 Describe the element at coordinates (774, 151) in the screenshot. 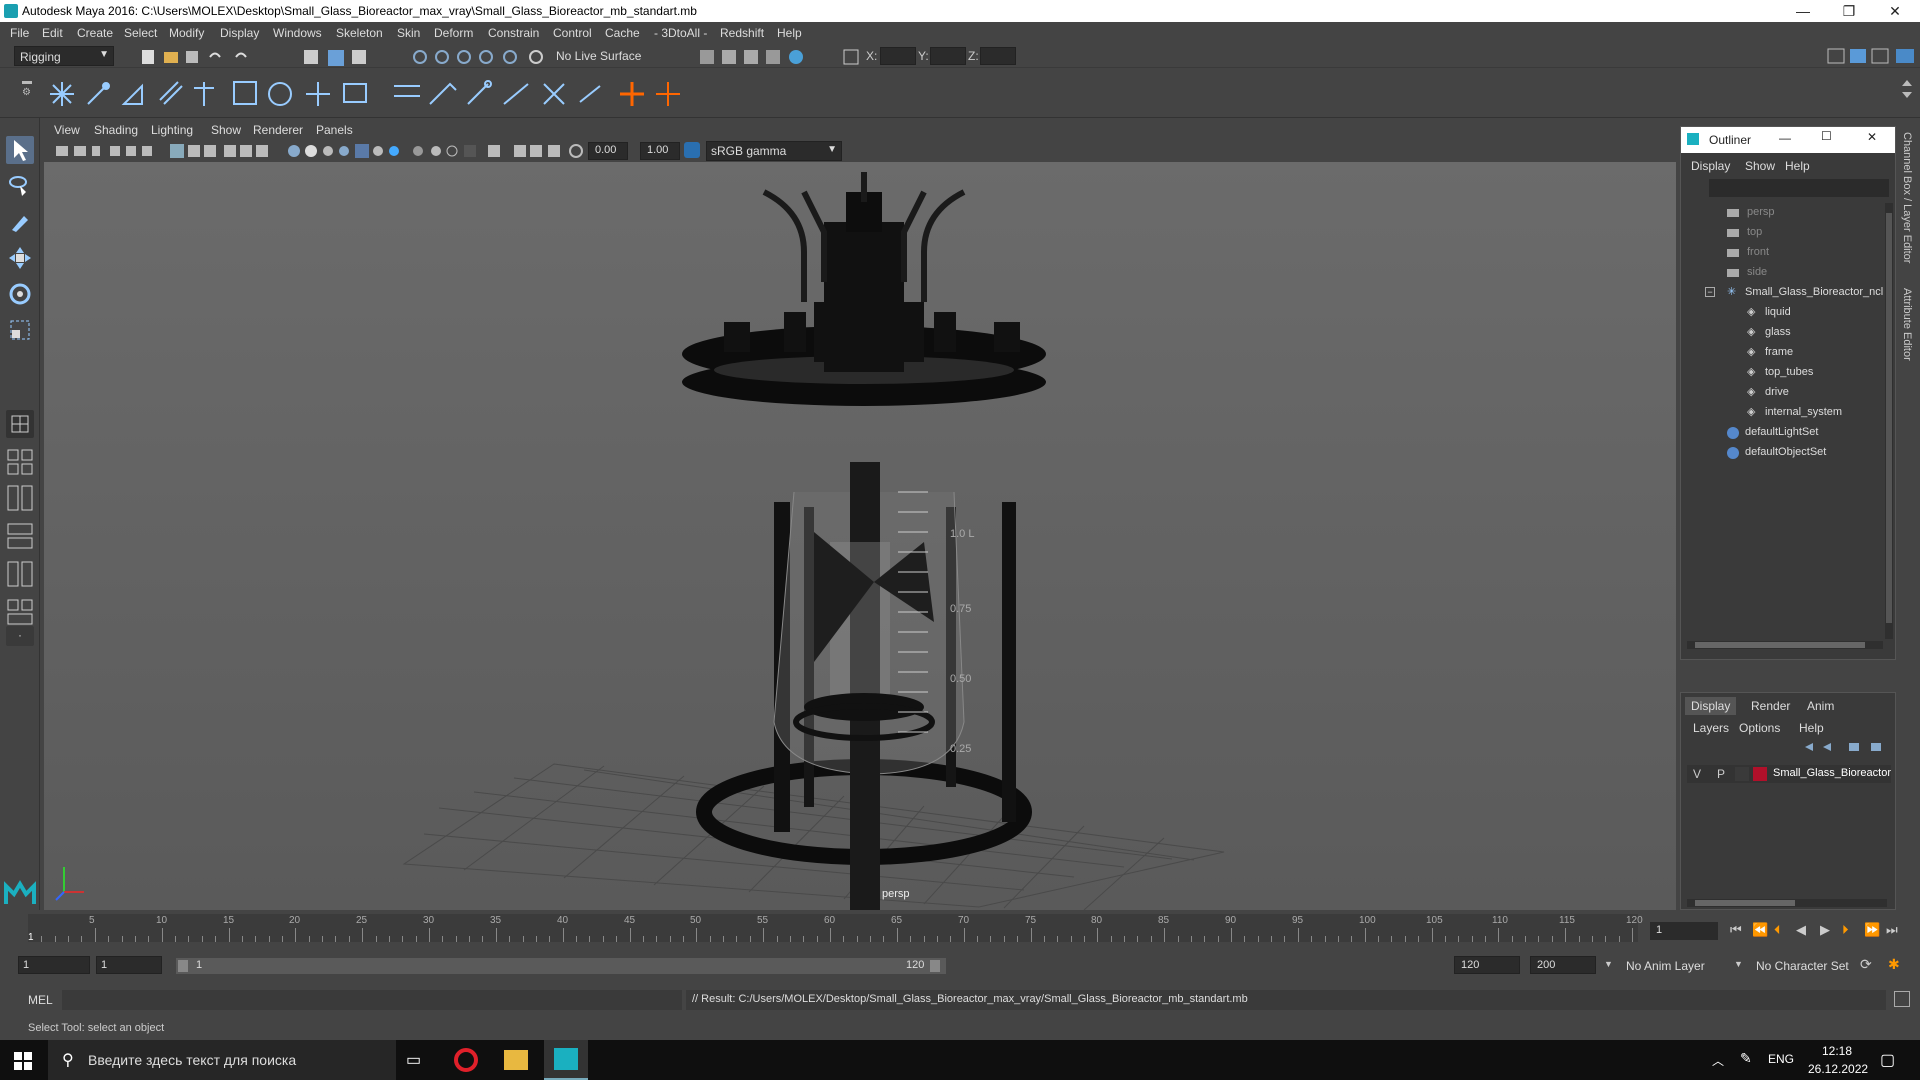

I see `color-space-dropdown: sRGB gamma ▼` at that location.